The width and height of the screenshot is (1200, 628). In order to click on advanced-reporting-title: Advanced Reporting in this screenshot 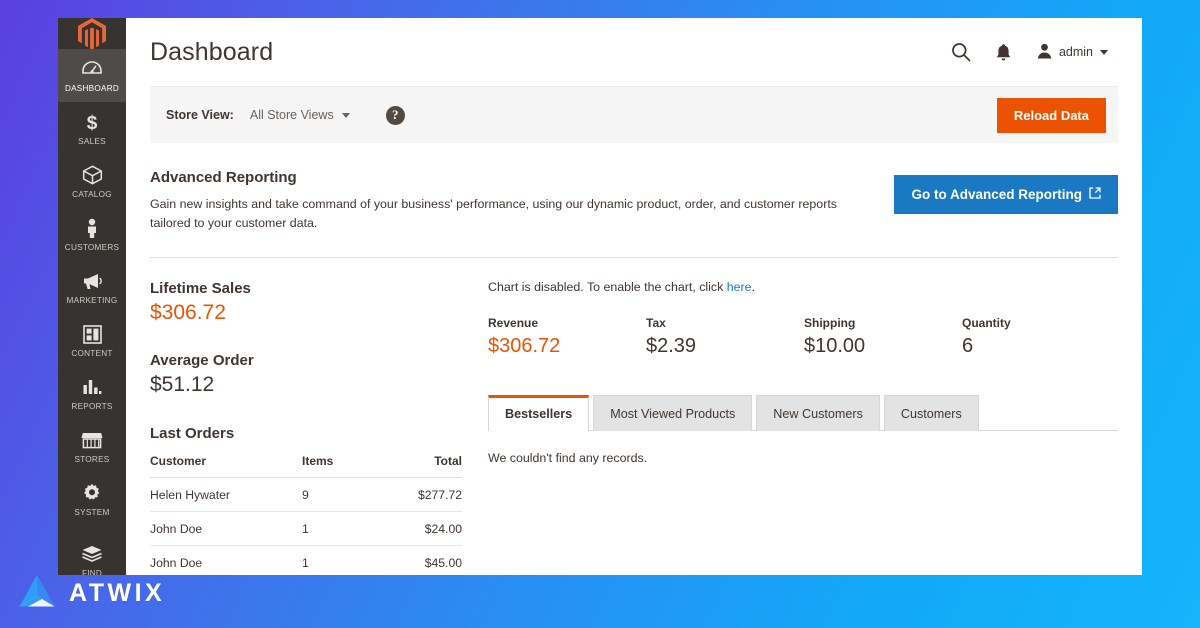, I will do `click(223, 178)`.